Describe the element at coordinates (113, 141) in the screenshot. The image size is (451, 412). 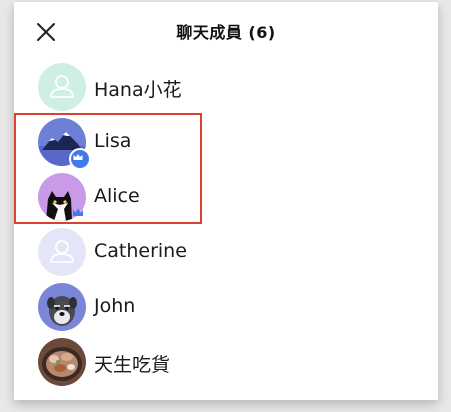
I see `member-name: Lisa` at that location.